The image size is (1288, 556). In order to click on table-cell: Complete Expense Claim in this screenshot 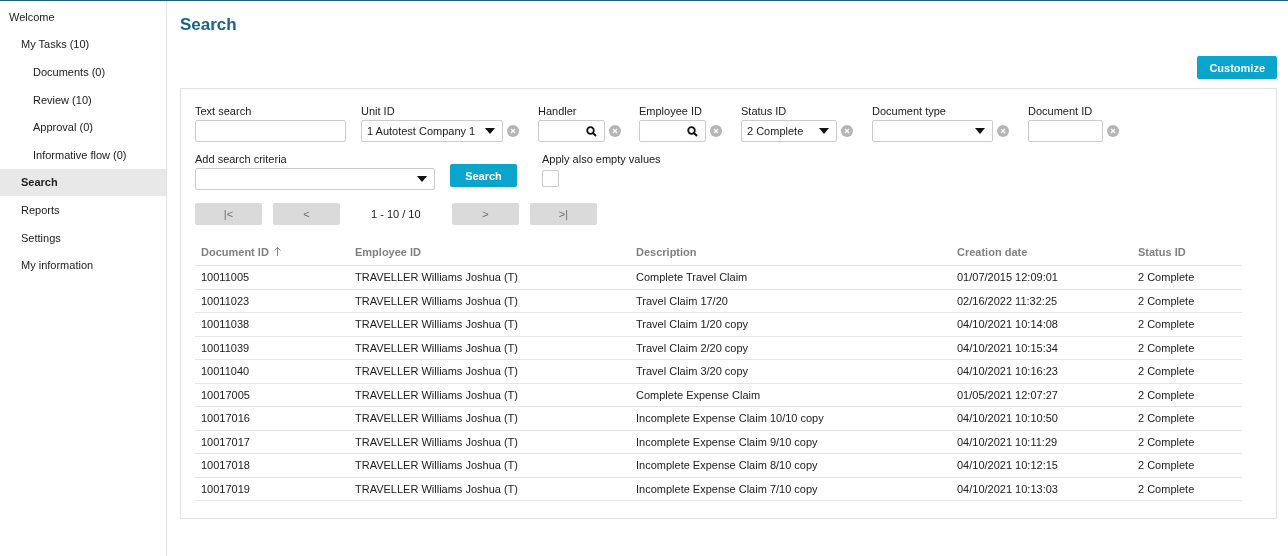, I will do `click(790, 395)`.